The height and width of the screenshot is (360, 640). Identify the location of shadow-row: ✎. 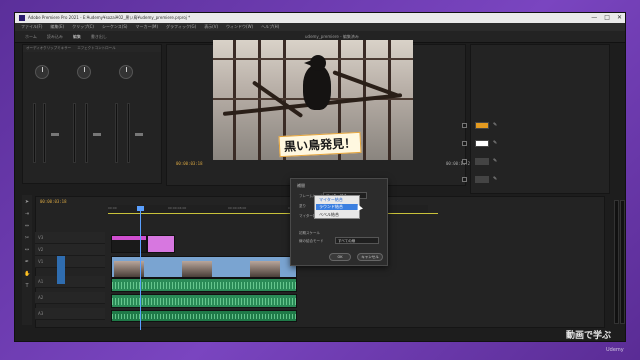
(479, 179).